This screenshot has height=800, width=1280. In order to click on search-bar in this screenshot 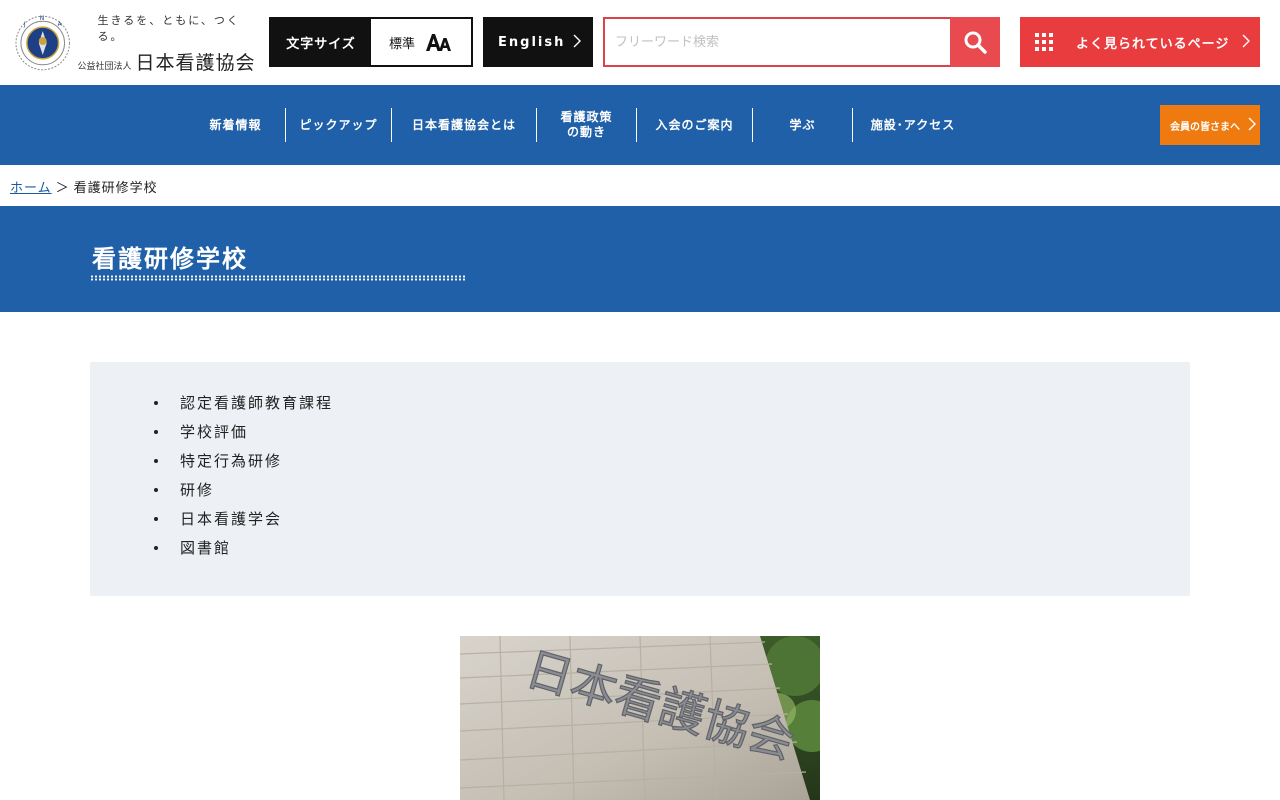, I will do `click(801, 42)`.